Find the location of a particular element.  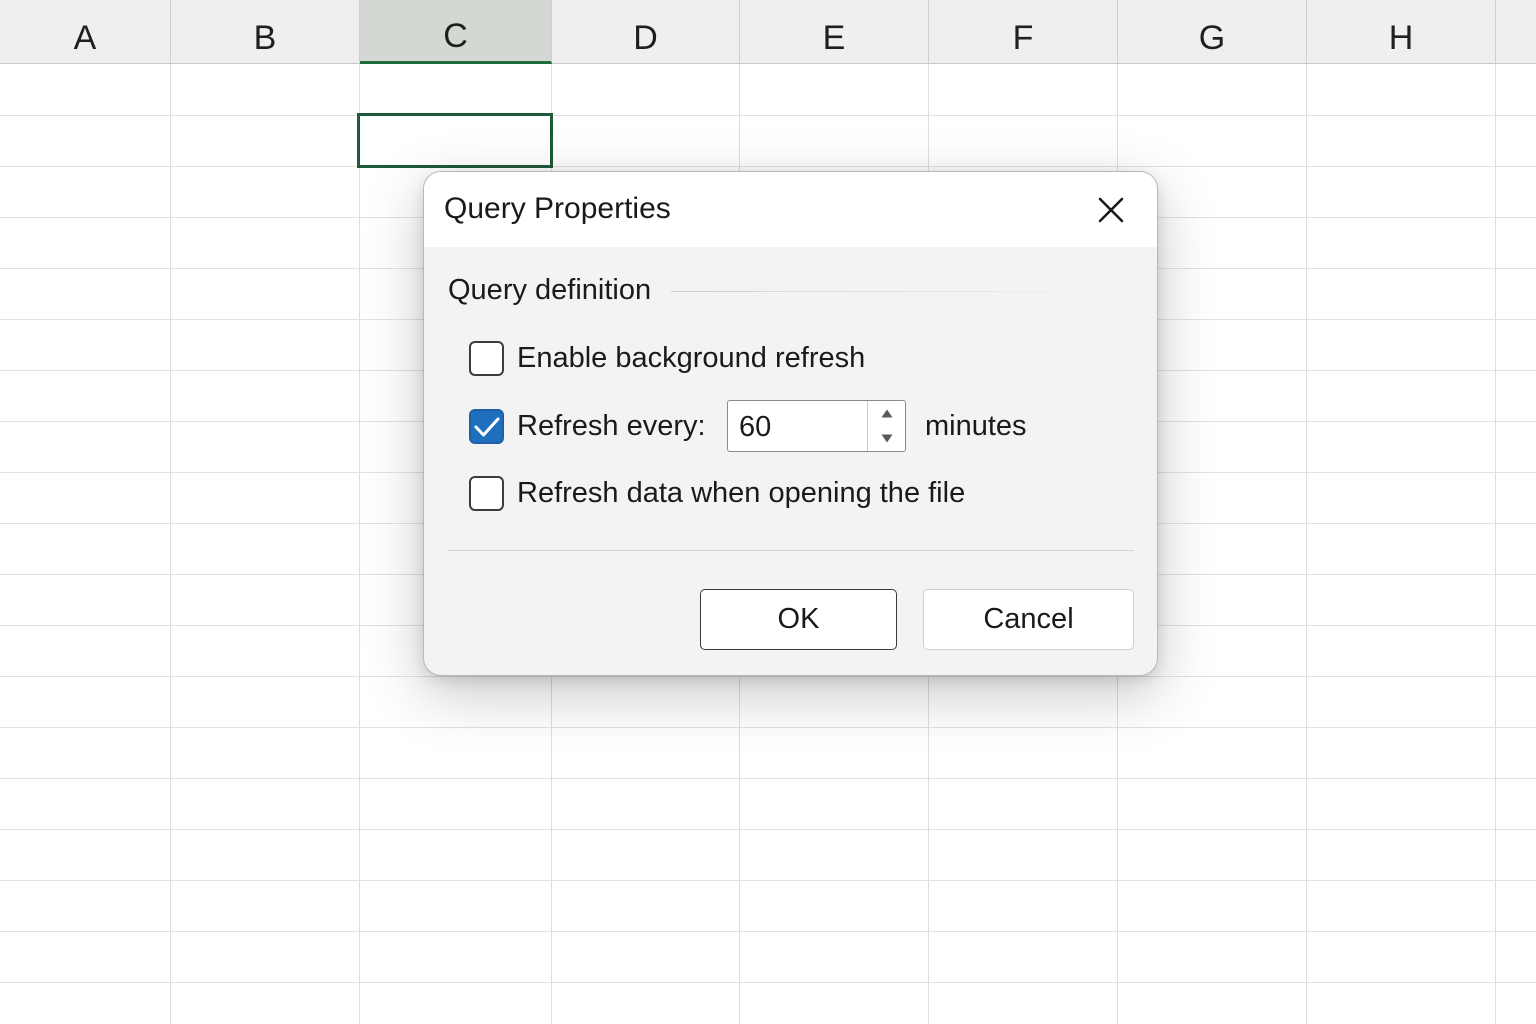

refresh-interval-spinner: 60 is located at coordinates (816, 426).